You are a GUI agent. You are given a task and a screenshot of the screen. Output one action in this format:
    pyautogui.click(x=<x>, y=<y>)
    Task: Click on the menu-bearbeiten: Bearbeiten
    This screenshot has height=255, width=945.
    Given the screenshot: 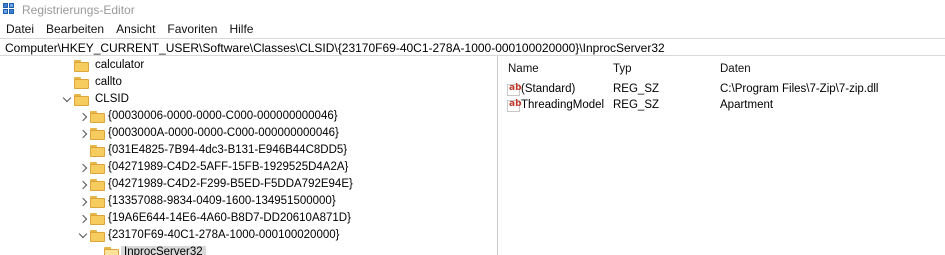 What is the action you would take?
    pyautogui.click(x=75, y=29)
    